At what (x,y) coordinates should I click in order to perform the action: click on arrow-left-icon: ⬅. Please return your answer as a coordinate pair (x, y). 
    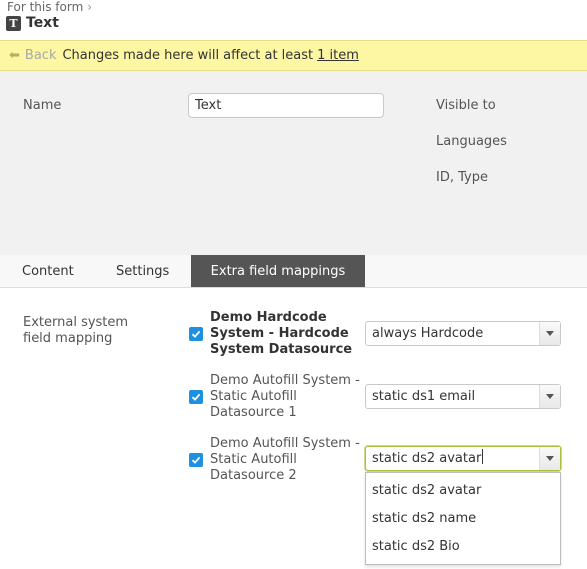
    Looking at the image, I should click on (14, 55).